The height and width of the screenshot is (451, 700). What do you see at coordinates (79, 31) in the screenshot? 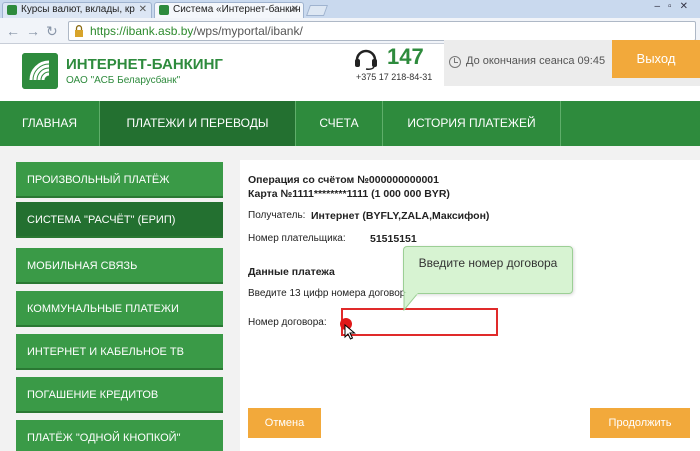
I see `lock-icon` at bounding box center [79, 31].